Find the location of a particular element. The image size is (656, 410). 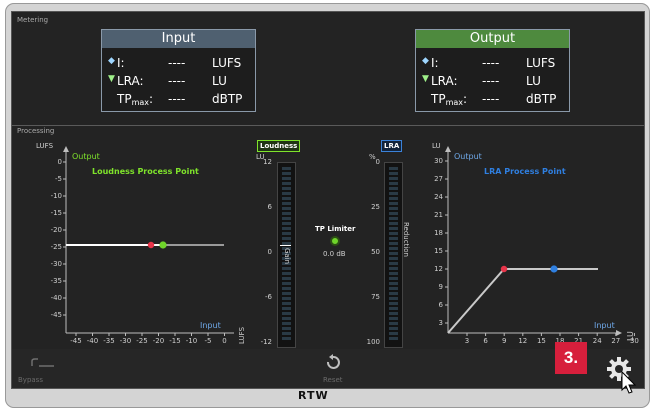

lra-graph-y-label: Output is located at coordinates (468, 156).